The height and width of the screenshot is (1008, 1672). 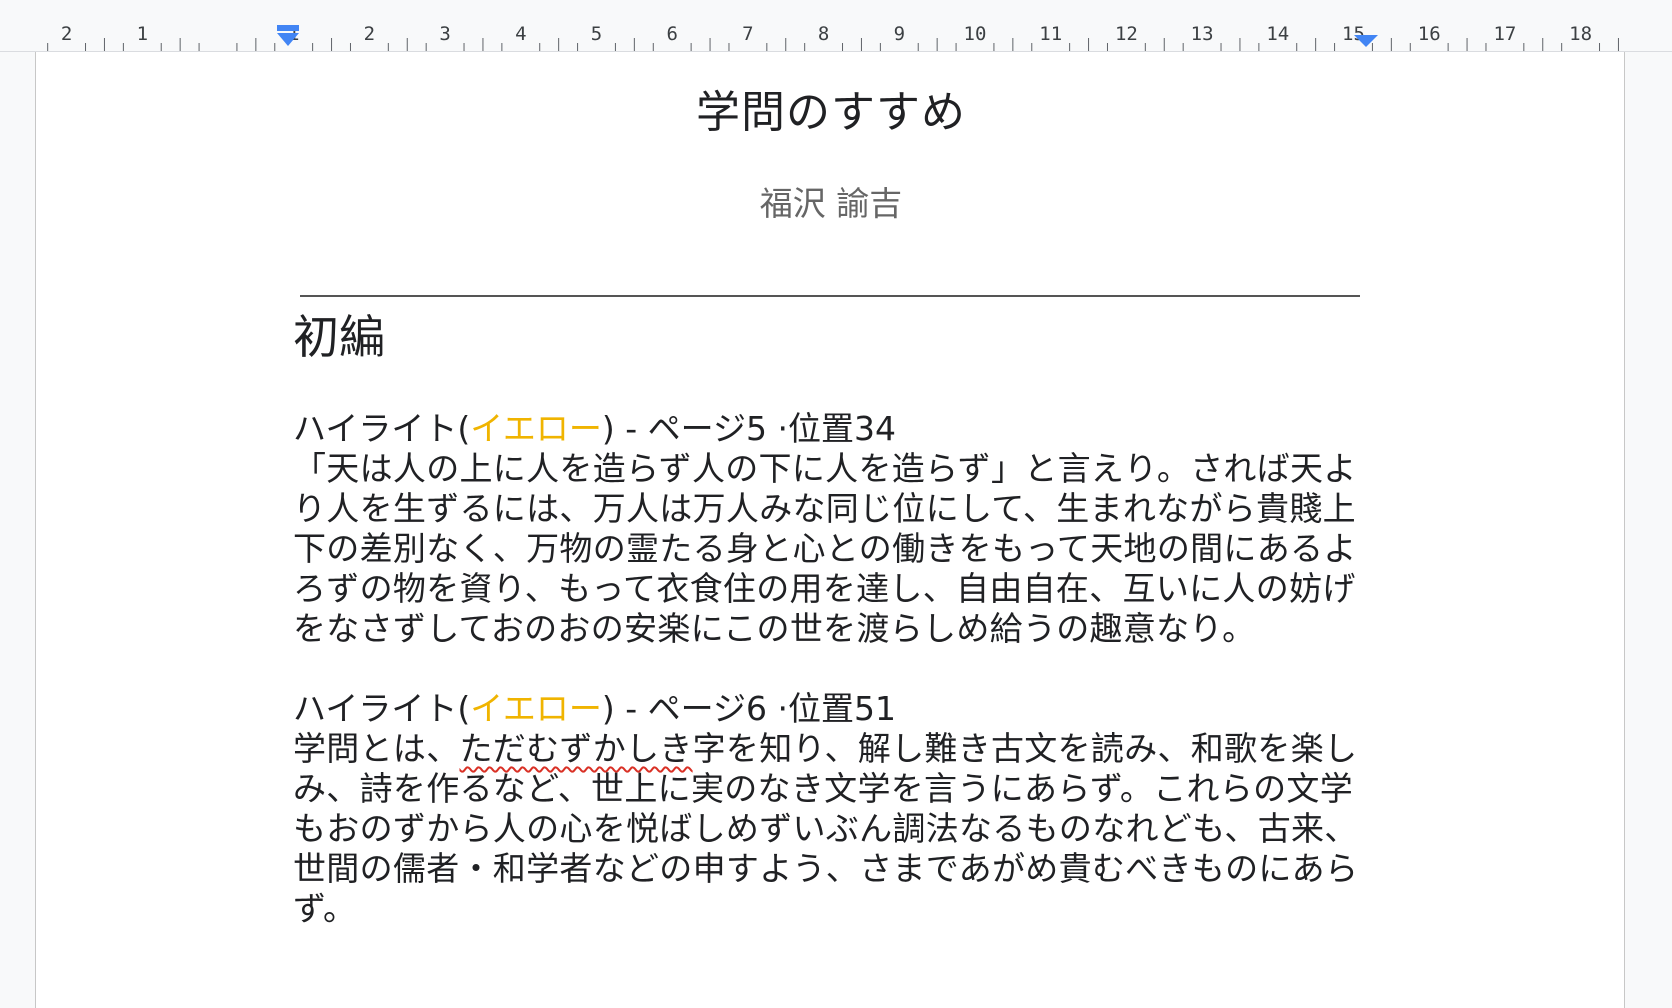 What do you see at coordinates (747, 34) in the screenshot?
I see `ruler-number: 7` at bounding box center [747, 34].